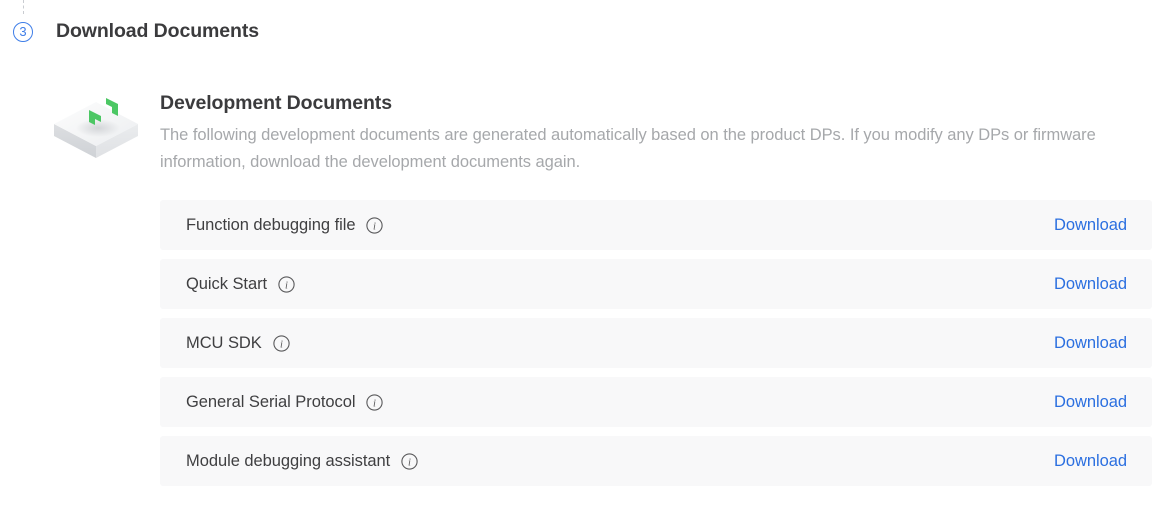 The width and height of the screenshot is (1176, 510). I want to click on document-name: MCU SDK, so click(224, 342).